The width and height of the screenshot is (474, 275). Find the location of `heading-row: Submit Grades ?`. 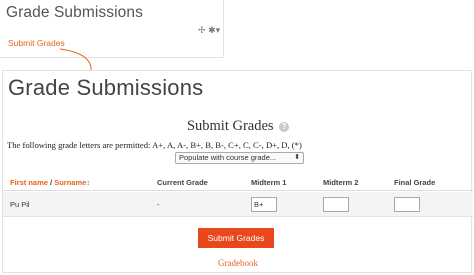

heading-row: Submit Grades ? is located at coordinates (238, 127).